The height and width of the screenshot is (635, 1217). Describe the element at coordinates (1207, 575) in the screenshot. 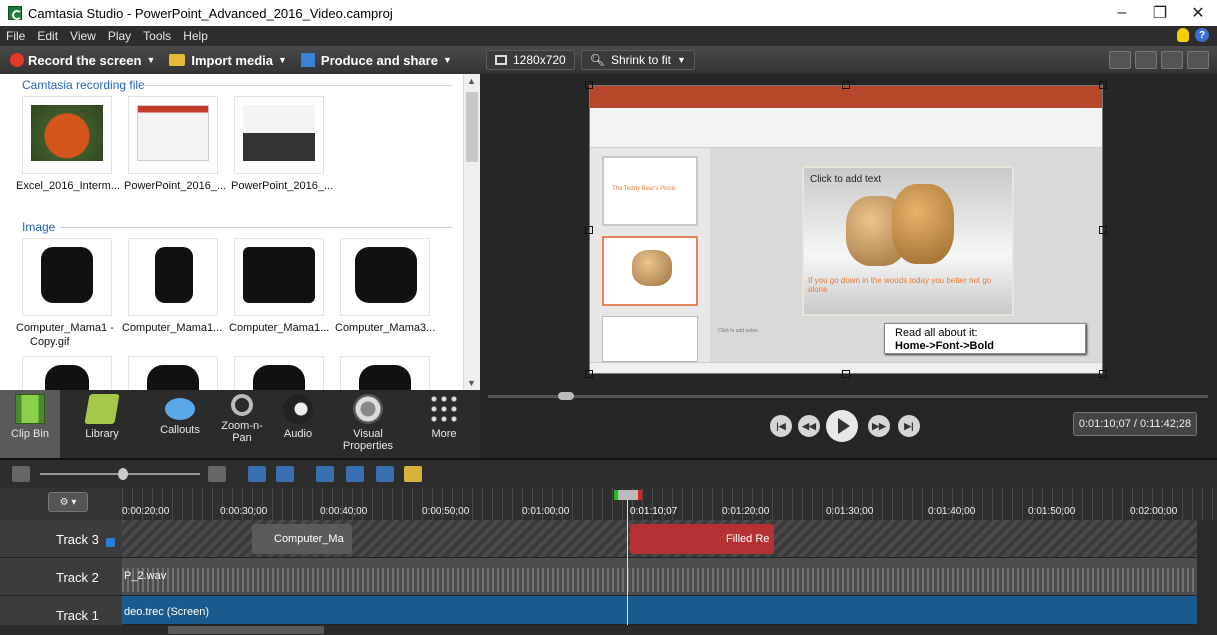

I see `timeline-vertical-scrollbar` at that location.